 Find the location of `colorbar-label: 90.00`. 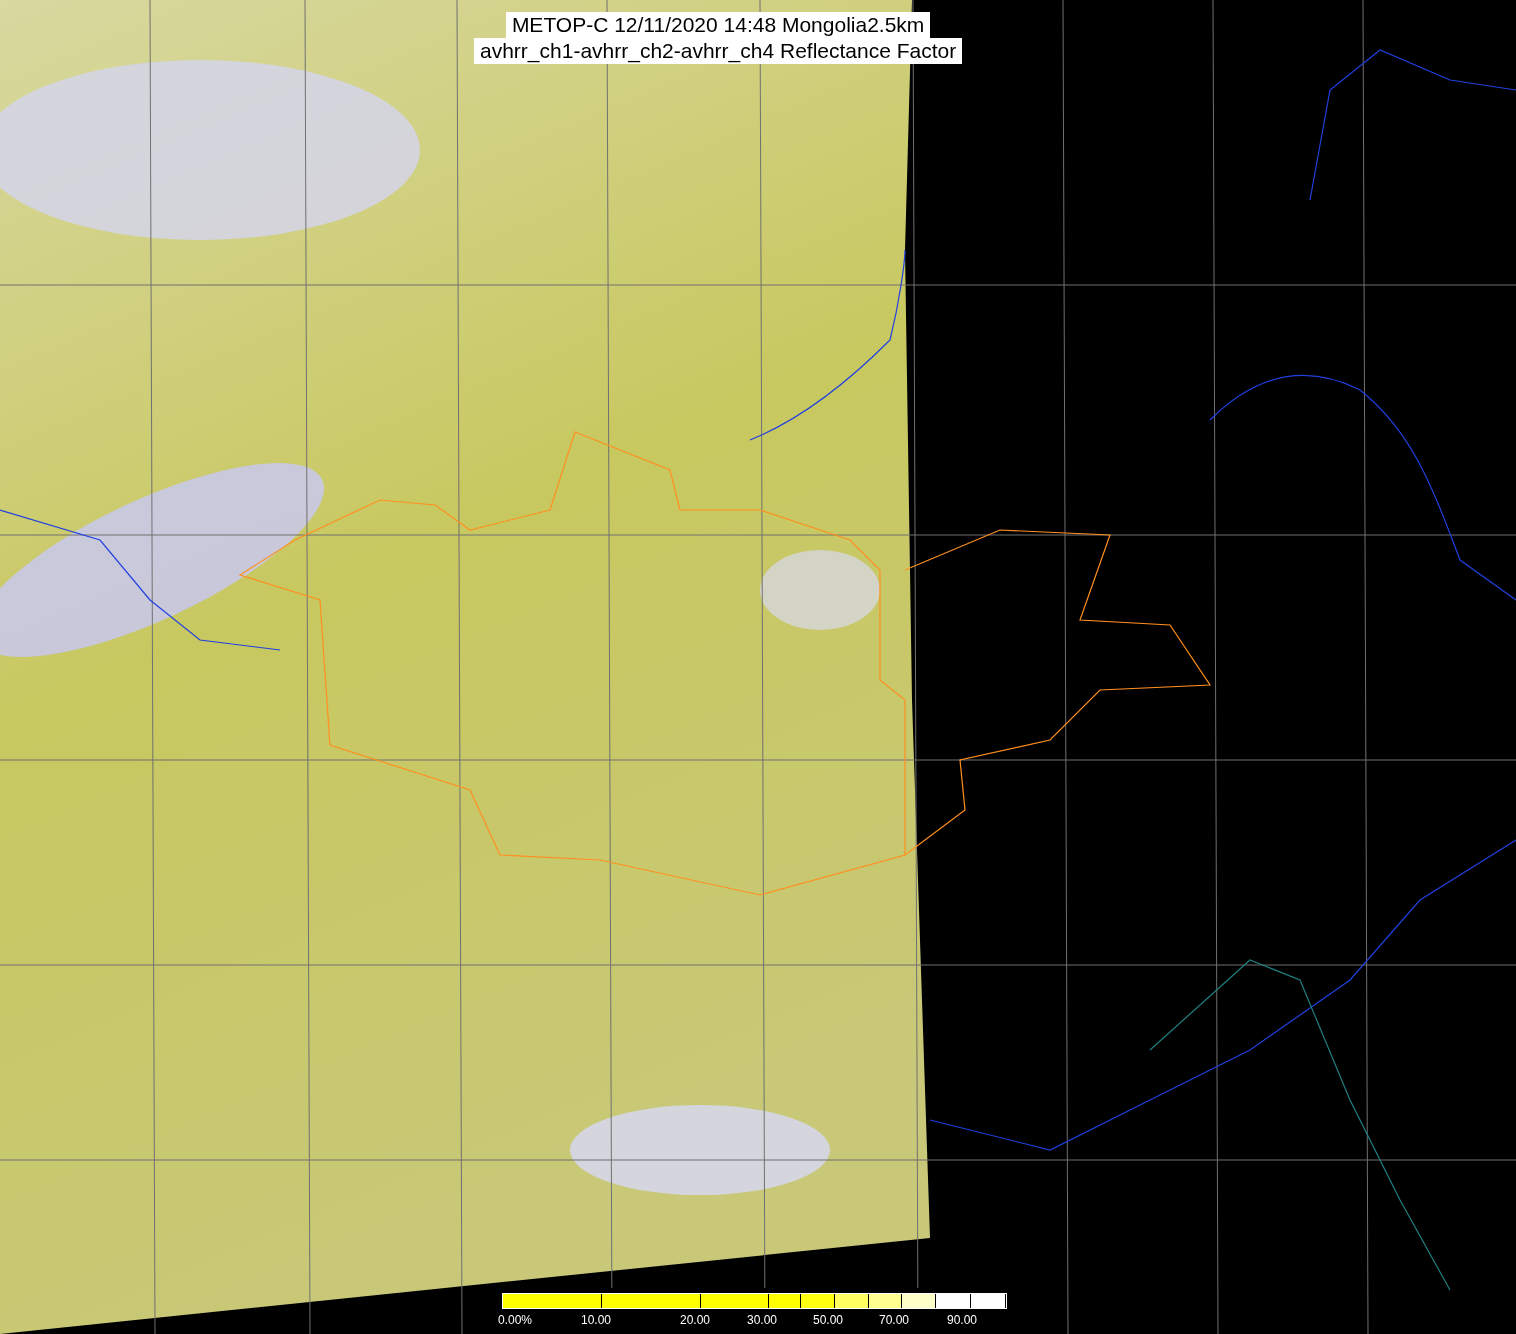

colorbar-label: 90.00 is located at coordinates (962, 1320).